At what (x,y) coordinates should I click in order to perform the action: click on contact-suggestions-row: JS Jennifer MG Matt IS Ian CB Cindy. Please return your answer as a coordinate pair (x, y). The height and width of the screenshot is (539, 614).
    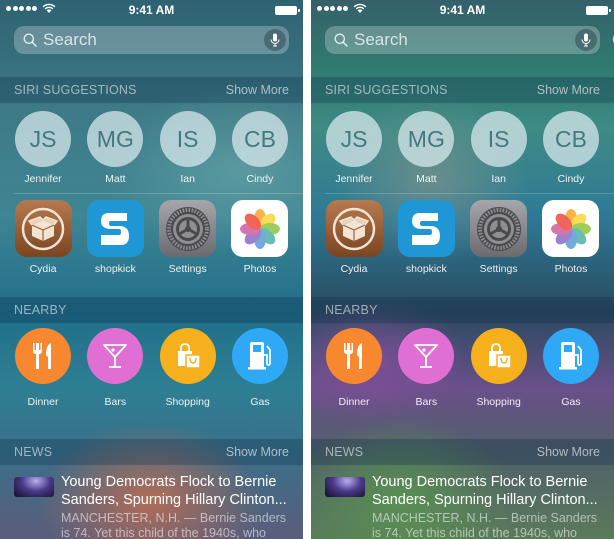
    Looking at the image, I should click on (151, 148).